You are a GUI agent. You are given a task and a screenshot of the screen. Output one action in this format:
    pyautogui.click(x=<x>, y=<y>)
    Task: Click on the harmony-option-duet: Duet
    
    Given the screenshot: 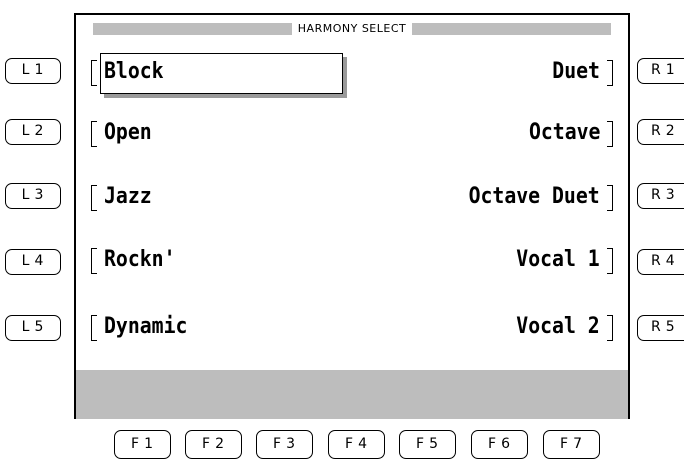 What is the action you would take?
    pyautogui.click(x=576, y=72)
    